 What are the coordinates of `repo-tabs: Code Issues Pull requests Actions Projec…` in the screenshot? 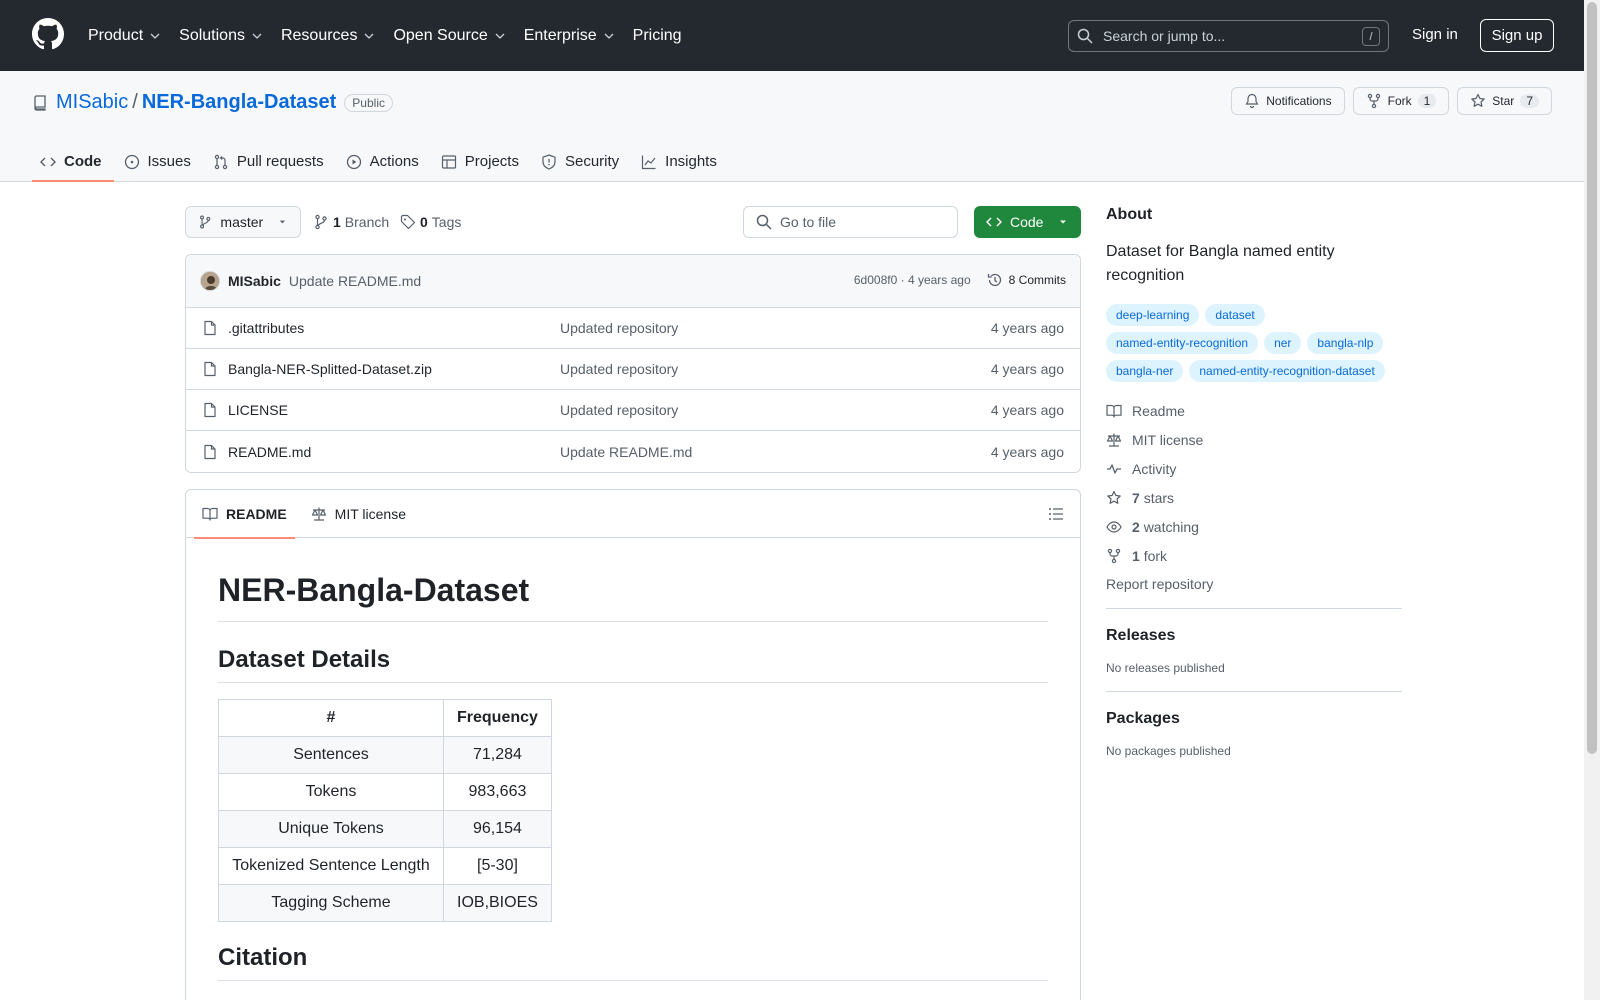 It's located at (381, 161).